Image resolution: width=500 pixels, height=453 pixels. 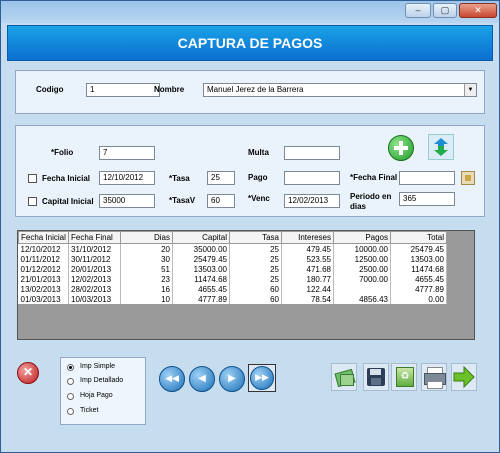 I want to click on table-cell: 60, so click(x=255, y=289).